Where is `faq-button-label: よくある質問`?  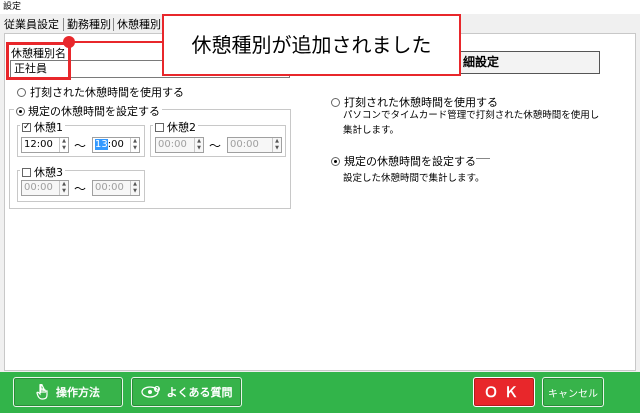 faq-button-label: よくある質問 is located at coordinates (199, 392).